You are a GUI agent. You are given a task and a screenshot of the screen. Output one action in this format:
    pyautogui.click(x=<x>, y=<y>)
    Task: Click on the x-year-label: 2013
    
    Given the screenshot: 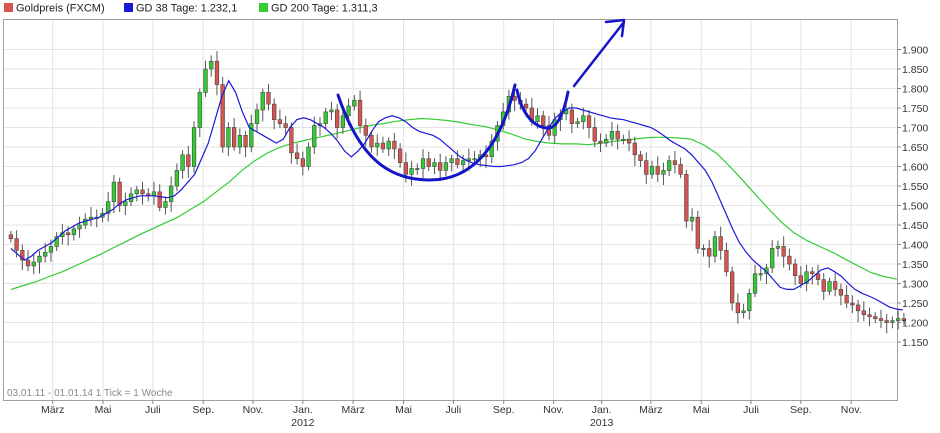 What is the action you would take?
    pyautogui.click(x=602, y=423)
    